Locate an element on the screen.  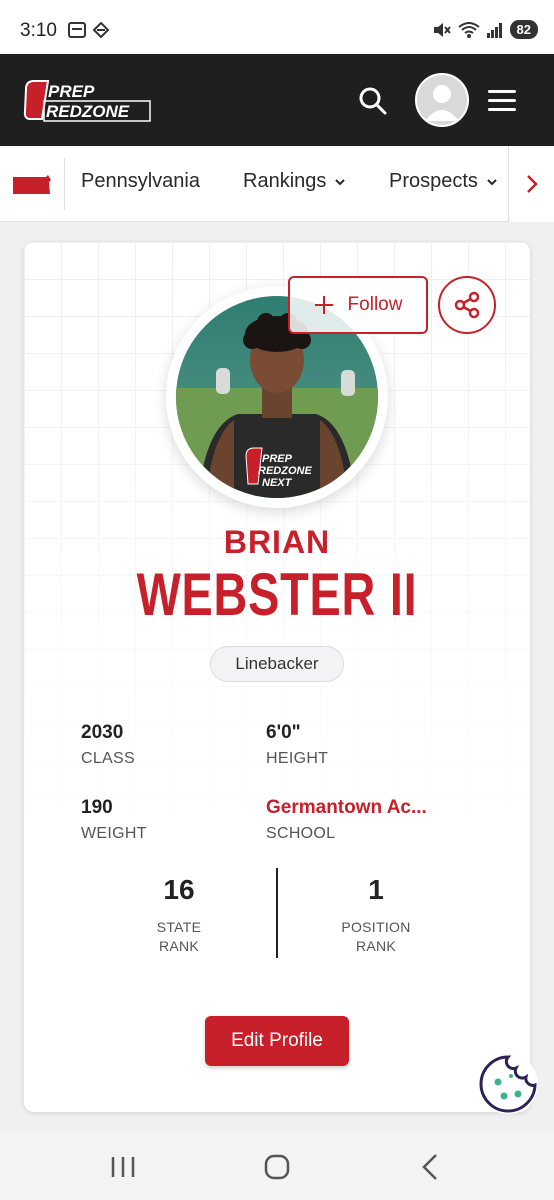
plus-icon is located at coordinates (323, 305).